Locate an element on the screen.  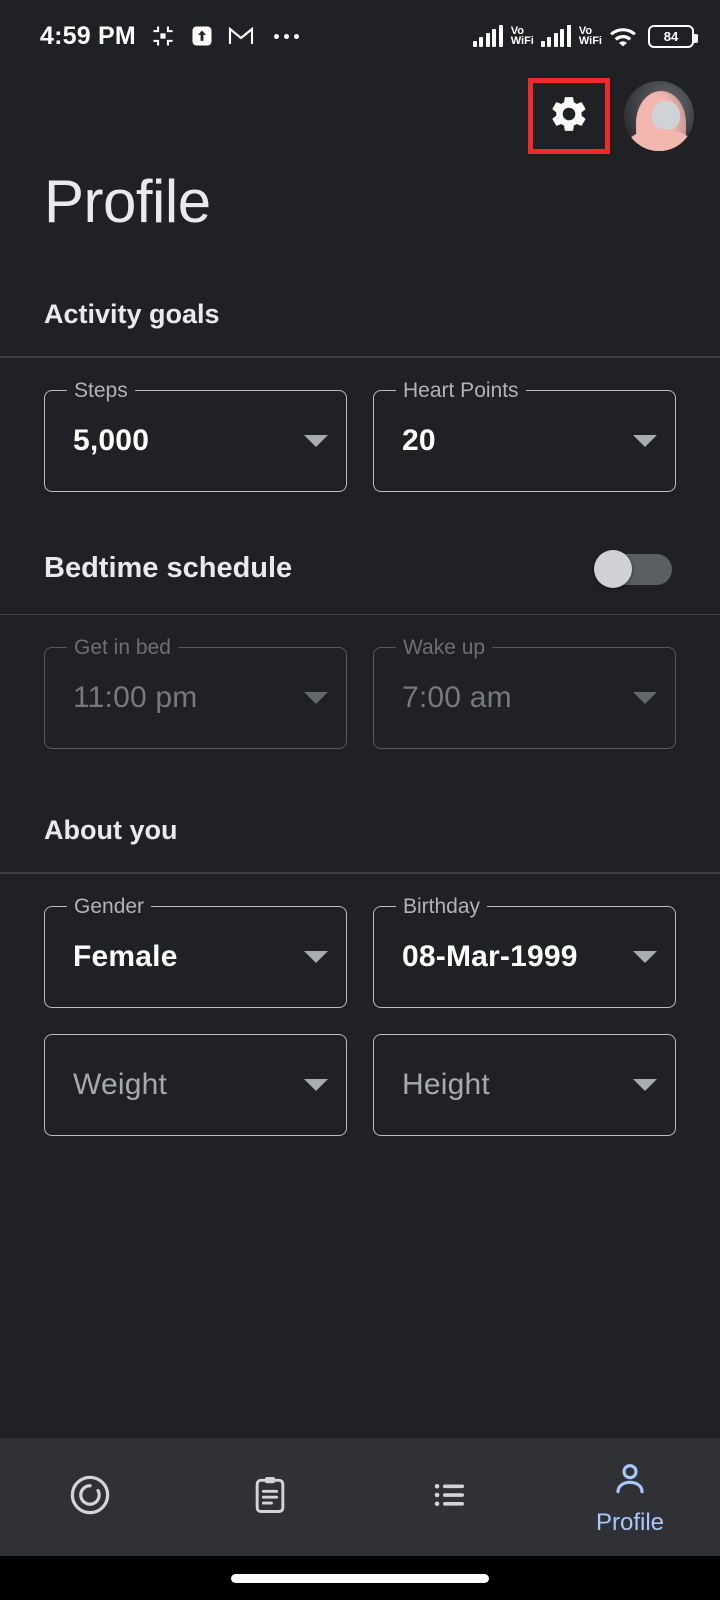
vowifi-label-sim2: Vo WiFi is located at coordinates (590, 36).